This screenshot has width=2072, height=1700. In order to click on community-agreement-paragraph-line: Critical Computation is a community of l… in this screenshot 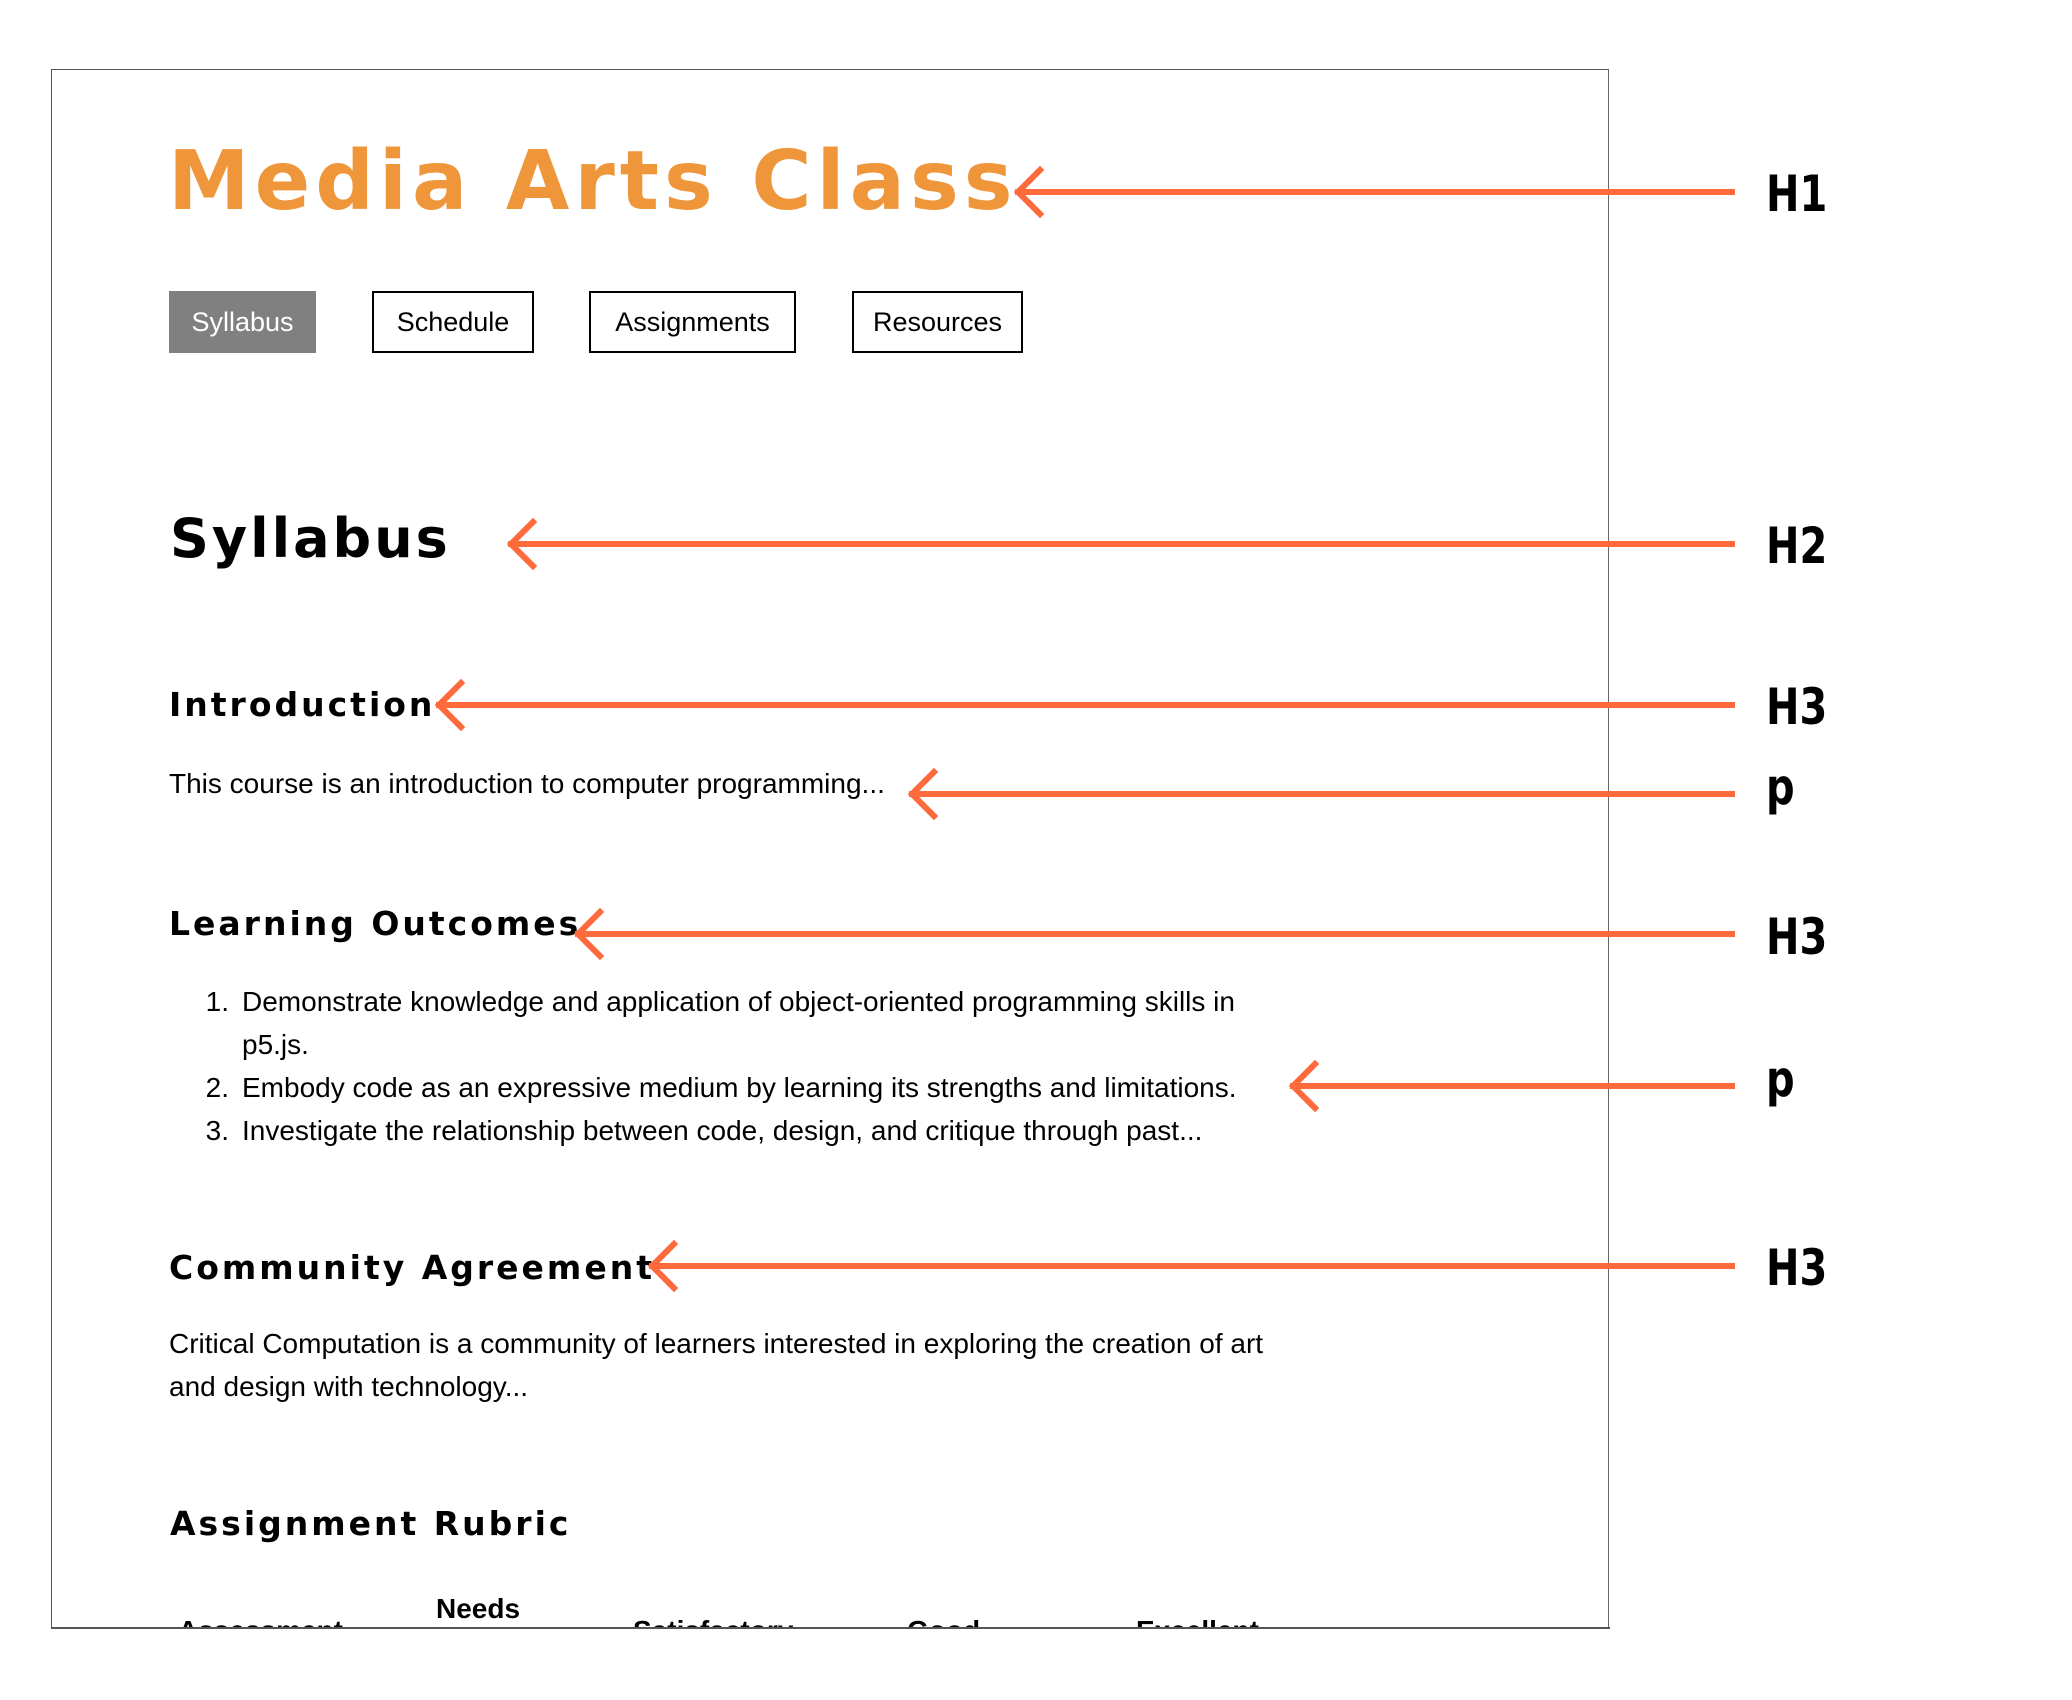, I will do `click(716, 1343)`.